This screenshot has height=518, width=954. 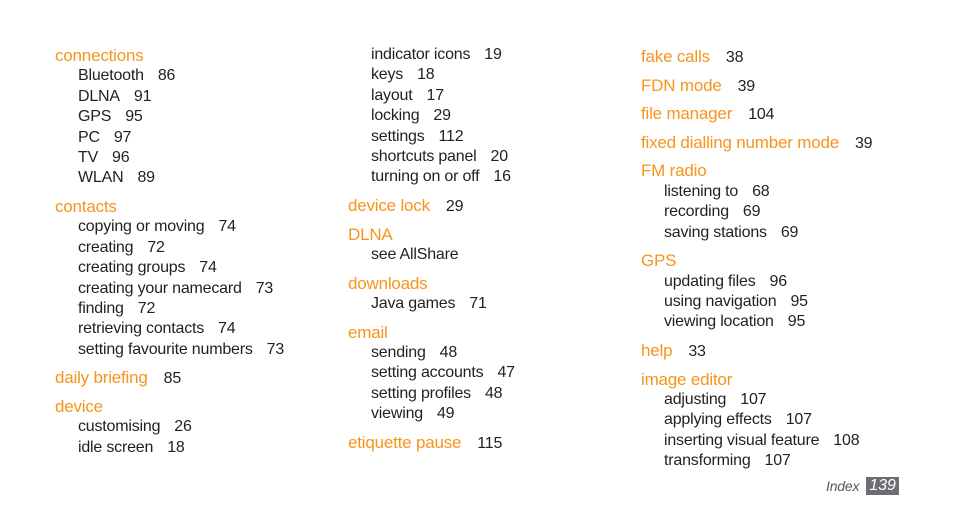 What do you see at coordinates (101, 378) in the screenshot?
I see `heading-term: daily briefing` at bounding box center [101, 378].